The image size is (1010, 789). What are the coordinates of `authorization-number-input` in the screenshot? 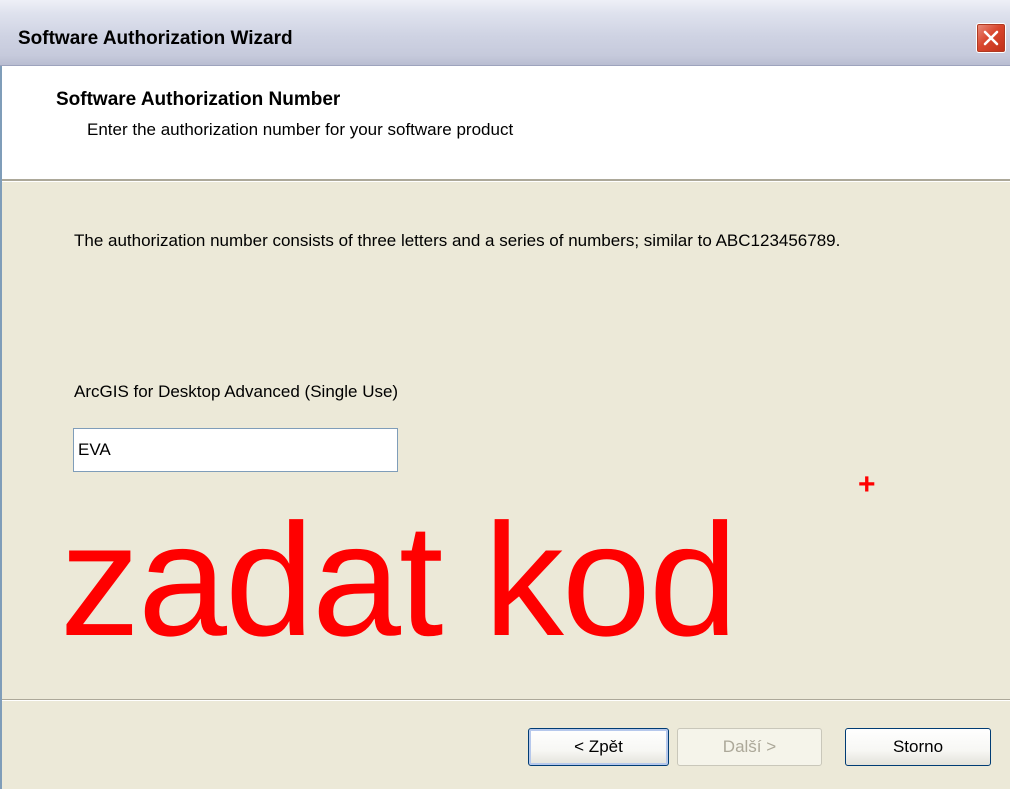 It's located at (235, 450).